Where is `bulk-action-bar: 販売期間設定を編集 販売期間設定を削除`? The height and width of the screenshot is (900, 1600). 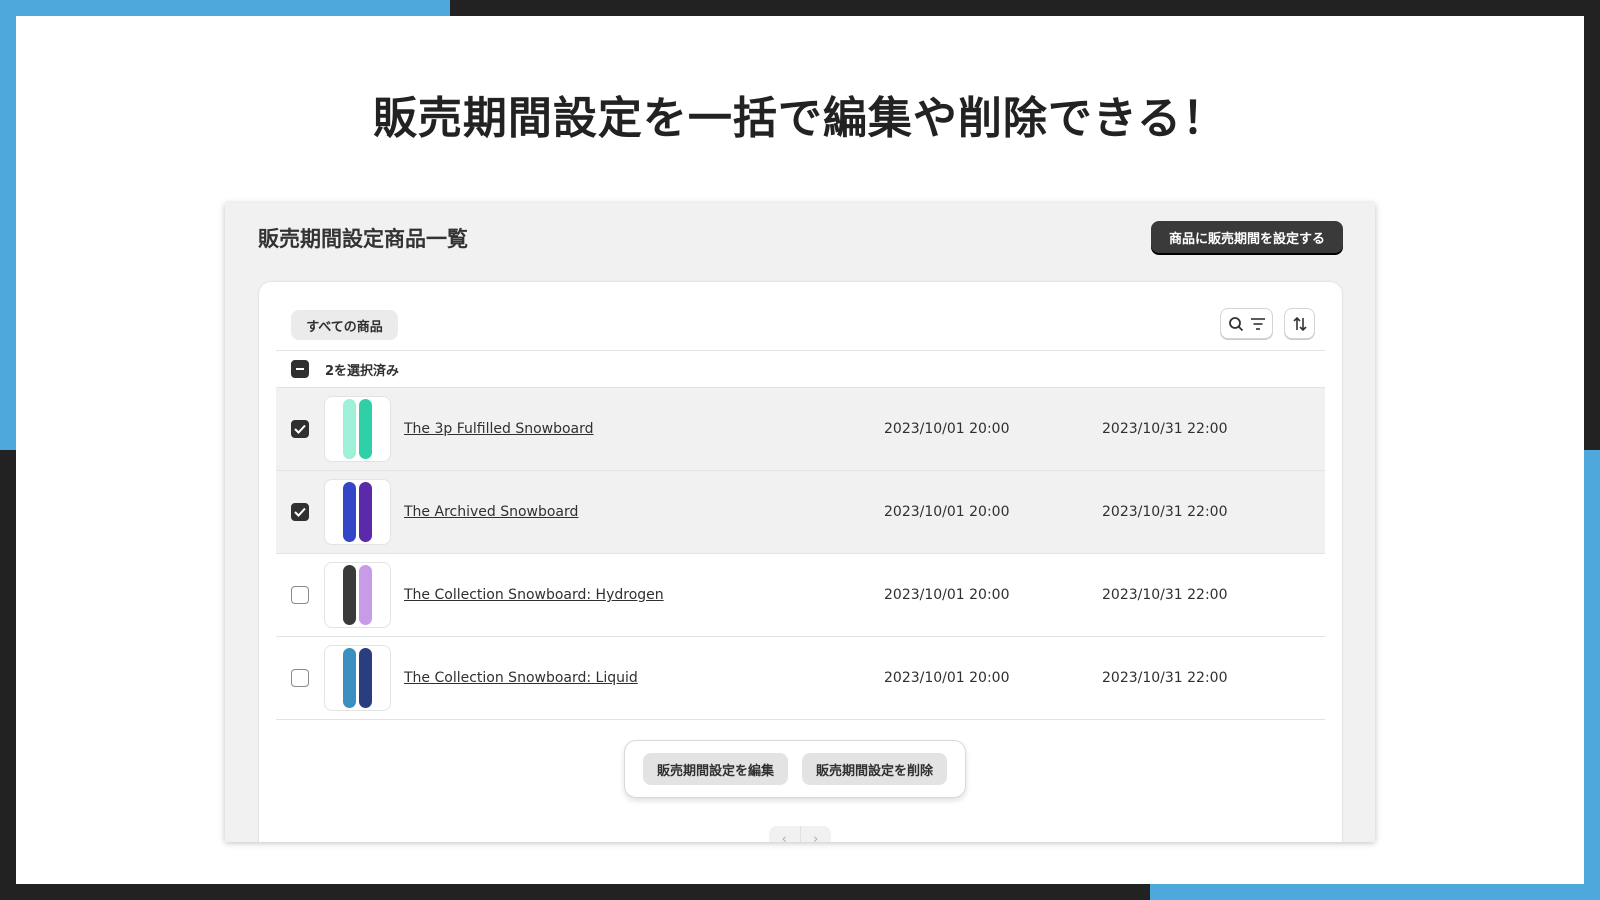 bulk-action-bar: 販売期間設定を編集 販売期間設定を削除 is located at coordinates (795, 769).